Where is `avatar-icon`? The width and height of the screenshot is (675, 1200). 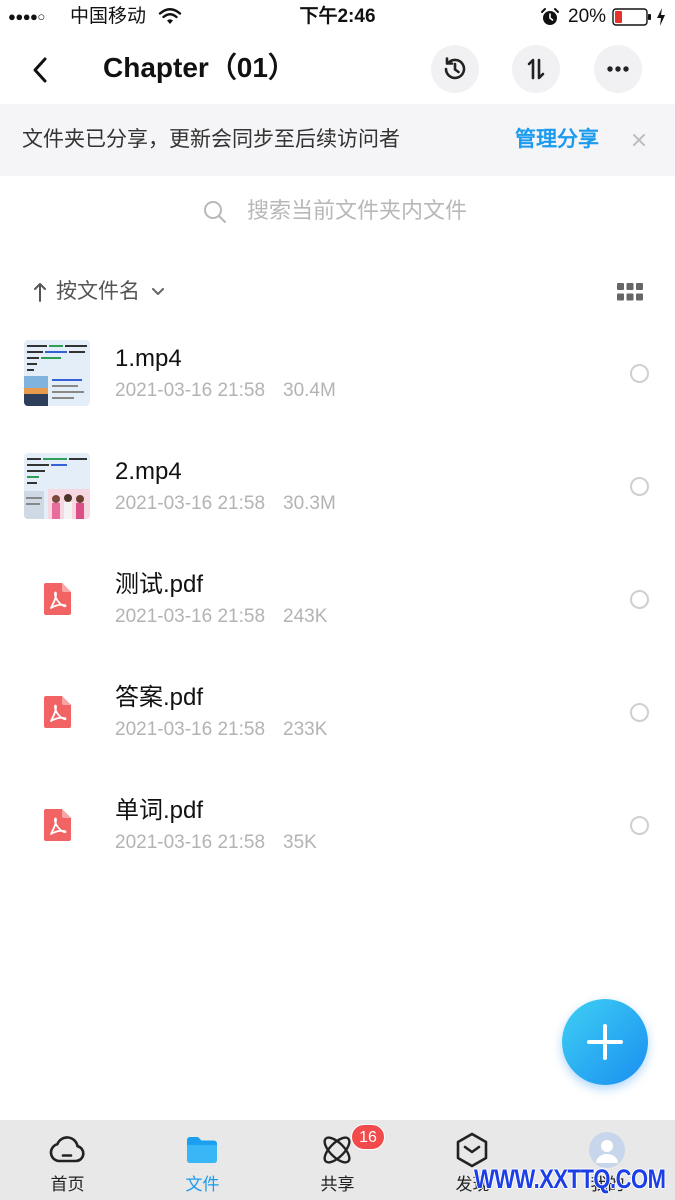 avatar-icon is located at coordinates (607, 1150).